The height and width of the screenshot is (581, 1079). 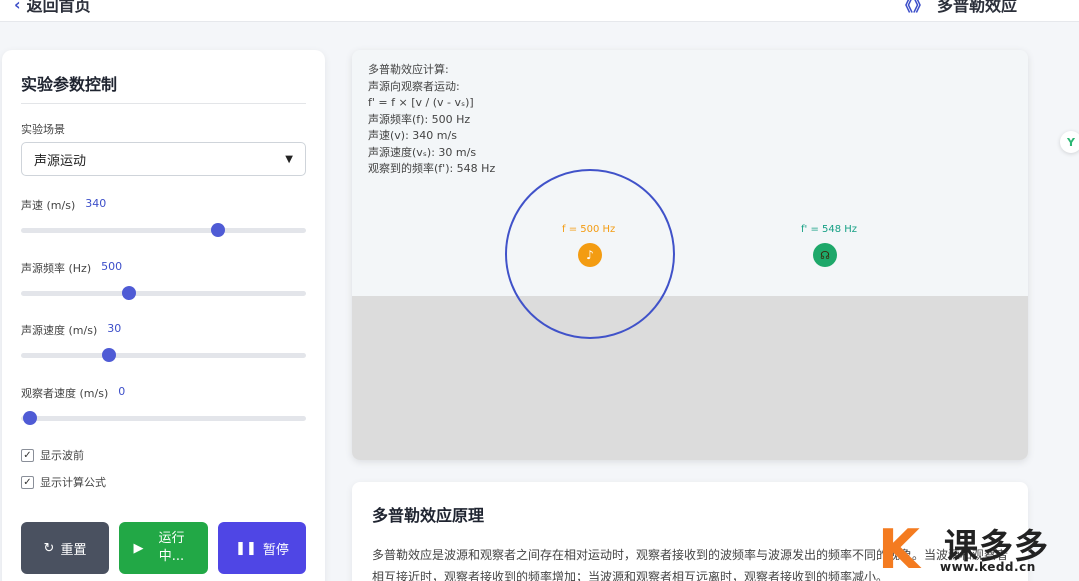 What do you see at coordinates (589, 229) in the screenshot?
I see `source-frequency-tag: f = 500 Hz` at bounding box center [589, 229].